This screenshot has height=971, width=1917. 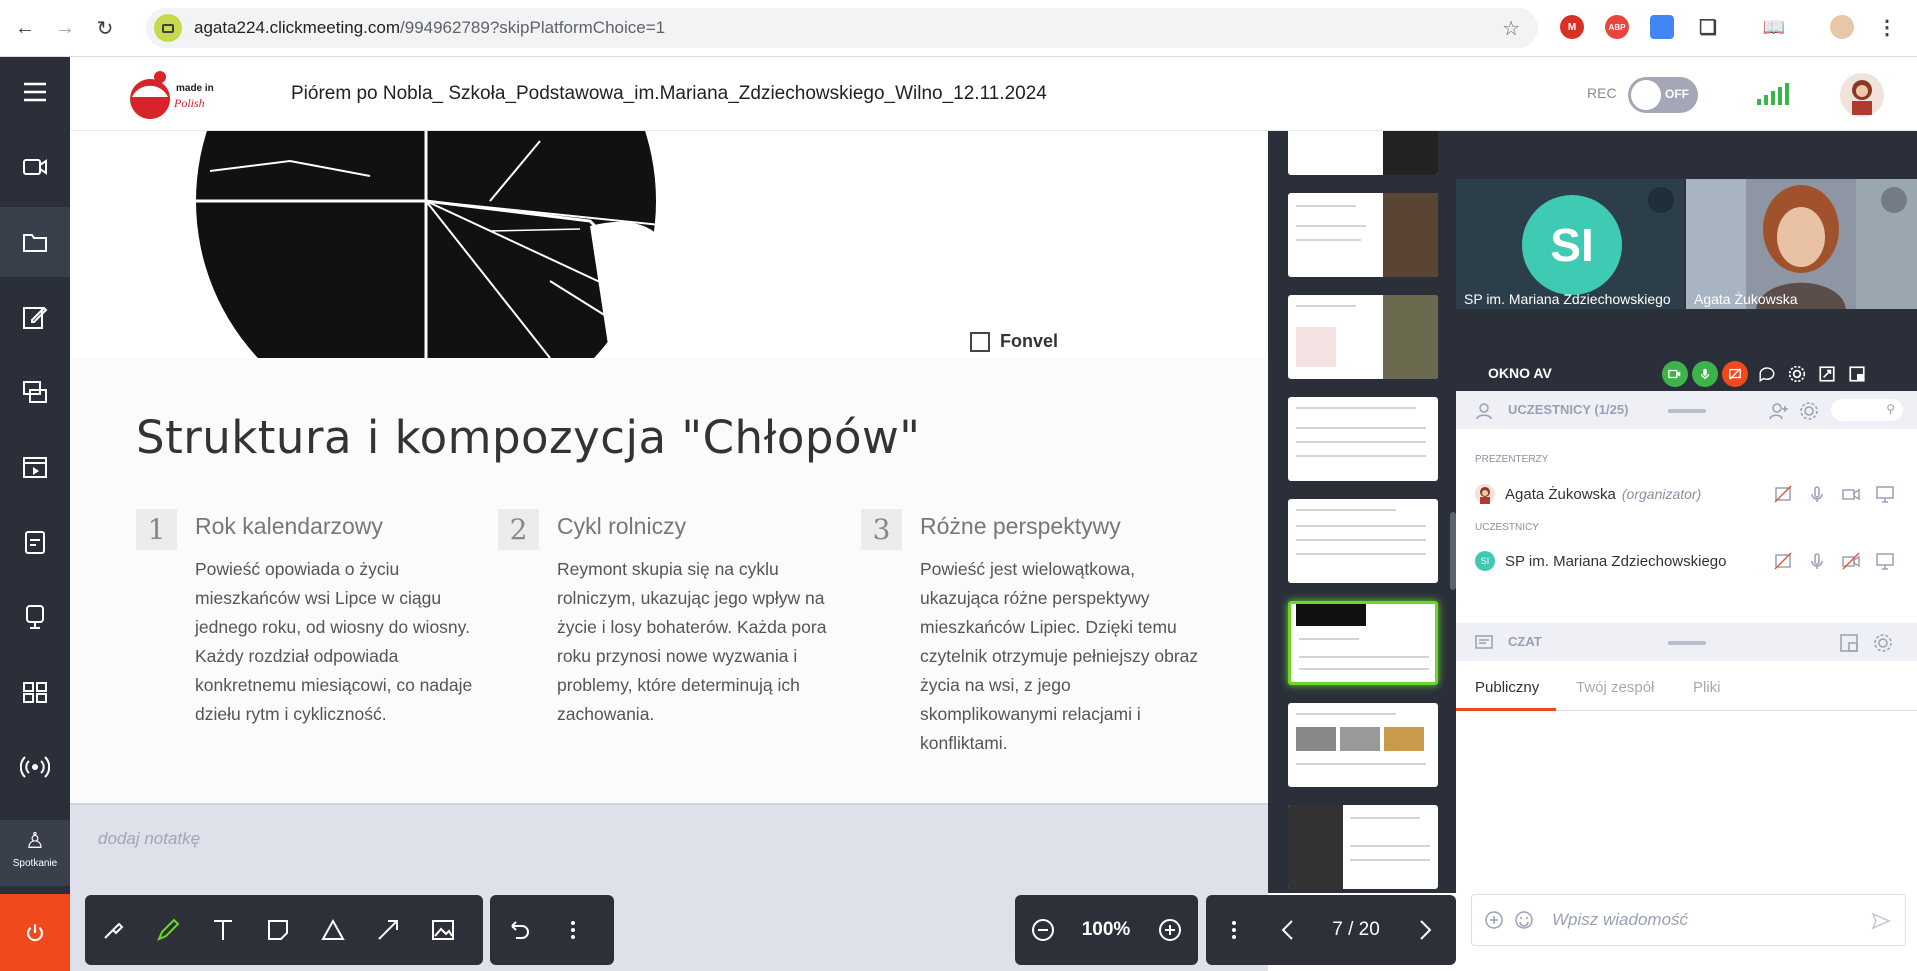 What do you see at coordinates (35, 467) in the screenshot?
I see `video-player-icon` at bounding box center [35, 467].